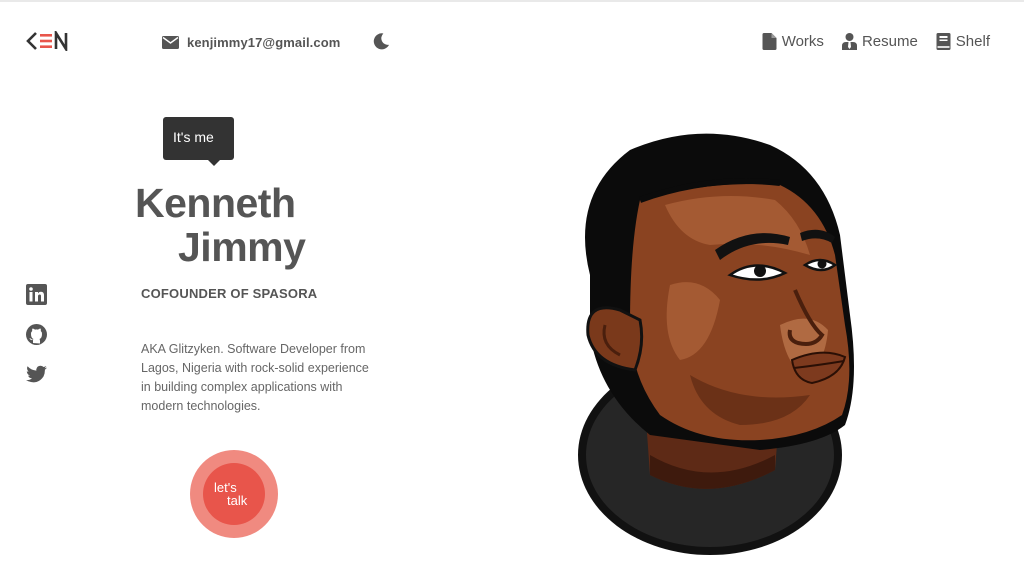 The width and height of the screenshot is (1024, 571). What do you see at coordinates (802, 41) in the screenshot?
I see `nav-works-label: Works` at bounding box center [802, 41].